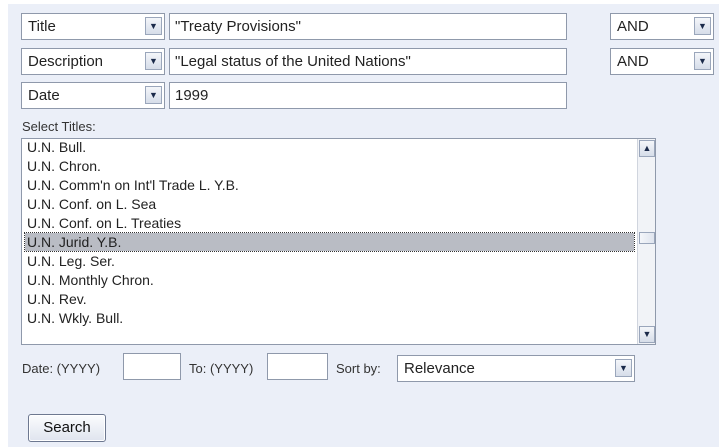  What do you see at coordinates (368, 61) in the screenshot?
I see `search-term-input-2: "Legal status of the United Nations"` at bounding box center [368, 61].